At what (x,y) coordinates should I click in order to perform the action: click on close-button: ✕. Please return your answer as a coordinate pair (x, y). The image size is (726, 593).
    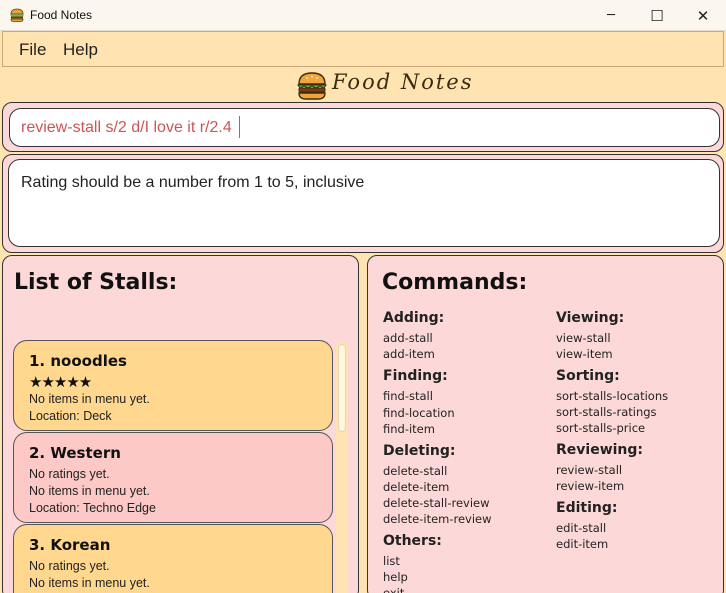
    Looking at the image, I should click on (703, 15).